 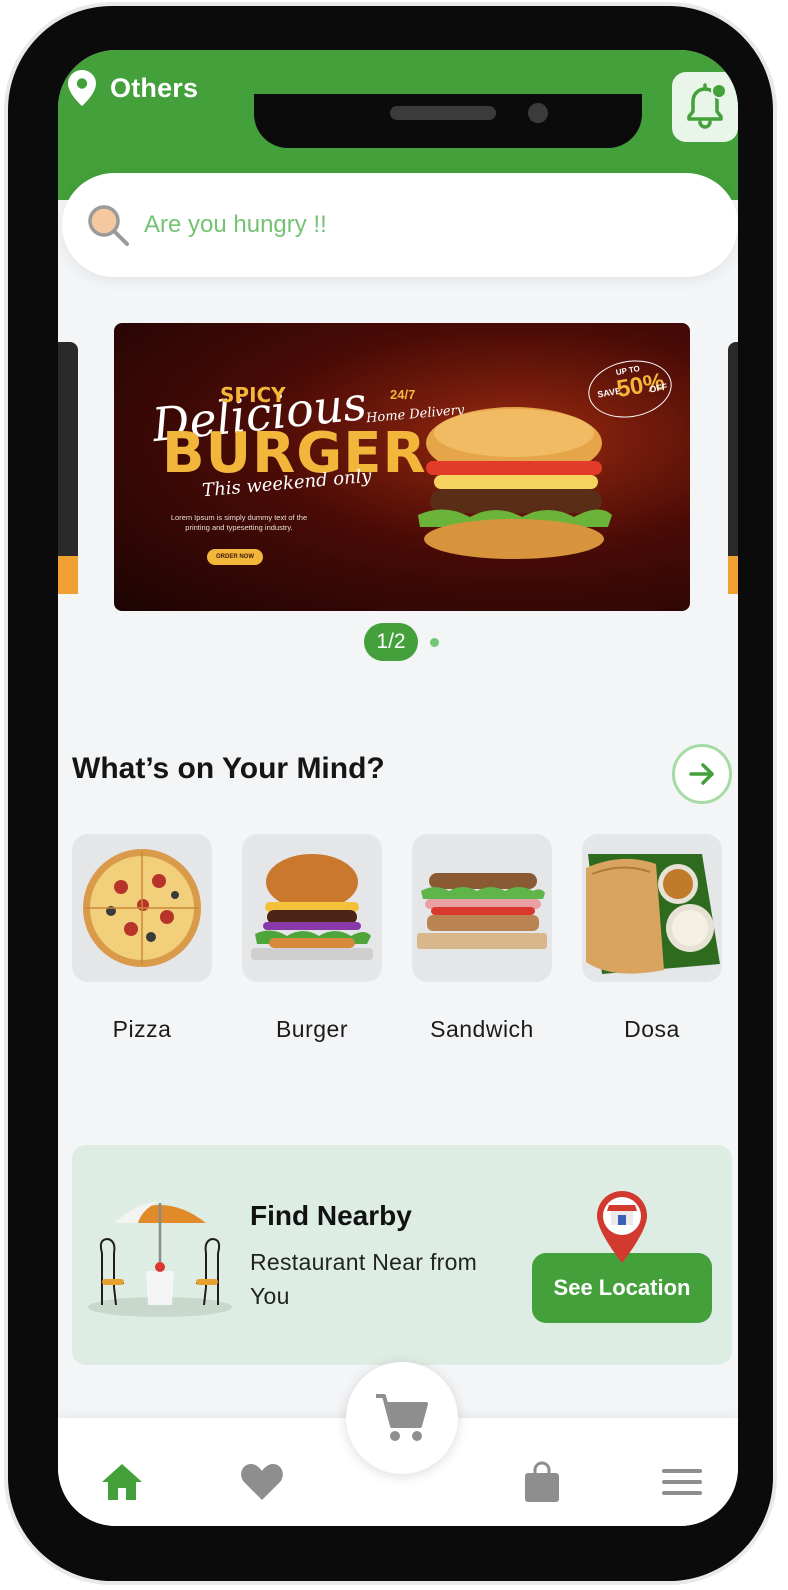 What do you see at coordinates (391, 642) in the screenshot?
I see `banner-page-indicator: 1/2` at bounding box center [391, 642].